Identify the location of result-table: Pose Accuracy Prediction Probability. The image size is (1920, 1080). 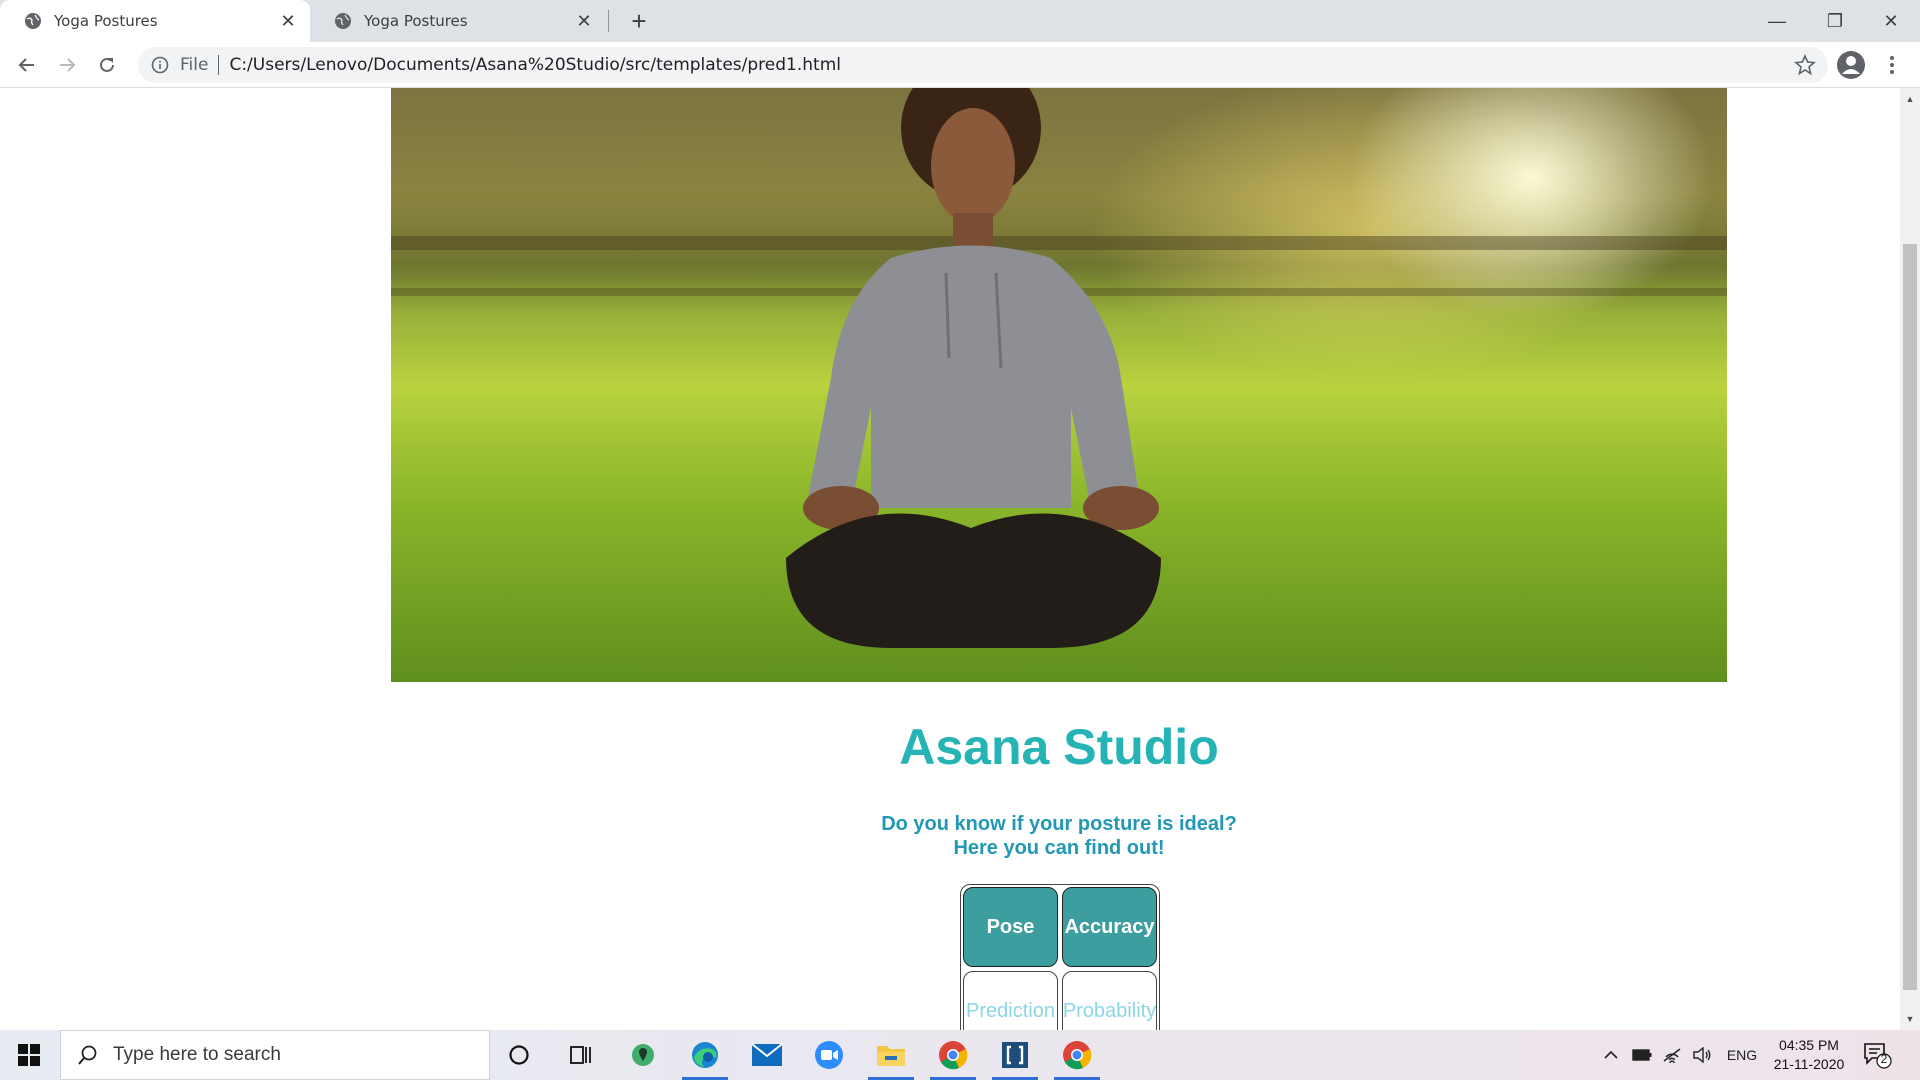
(1060, 957).